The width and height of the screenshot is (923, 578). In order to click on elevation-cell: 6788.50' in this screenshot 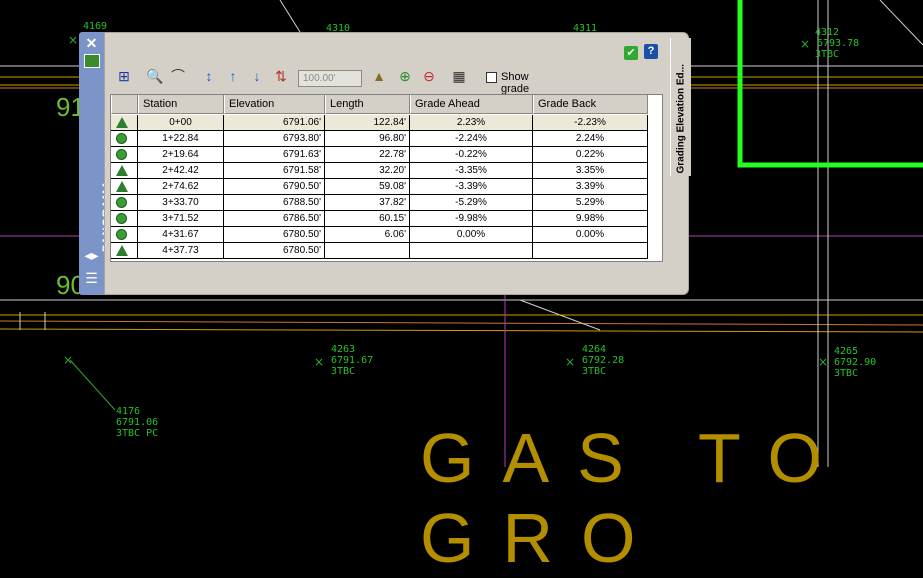, I will do `click(274, 203)`.